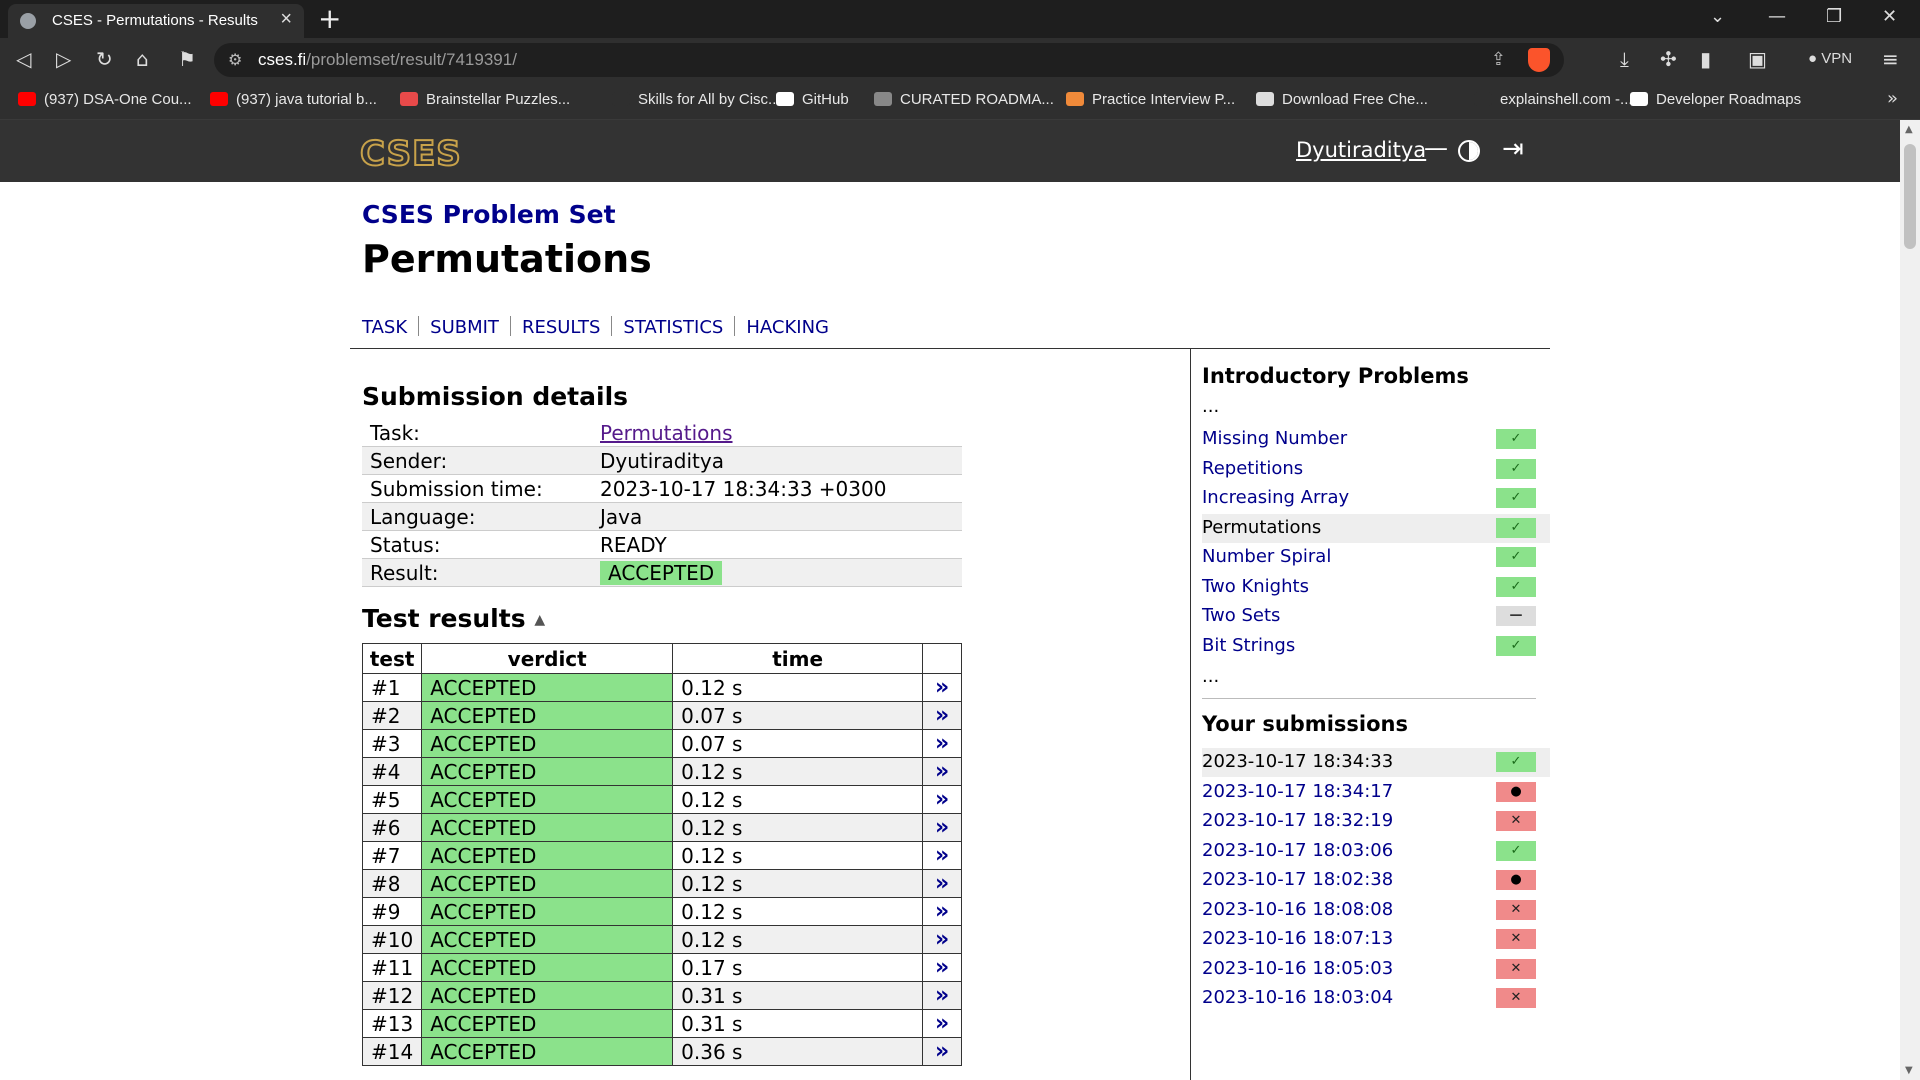 Image resolution: width=1920 pixels, height=1080 pixels. I want to click on scrollbar-thumb, so click(1910, 196).